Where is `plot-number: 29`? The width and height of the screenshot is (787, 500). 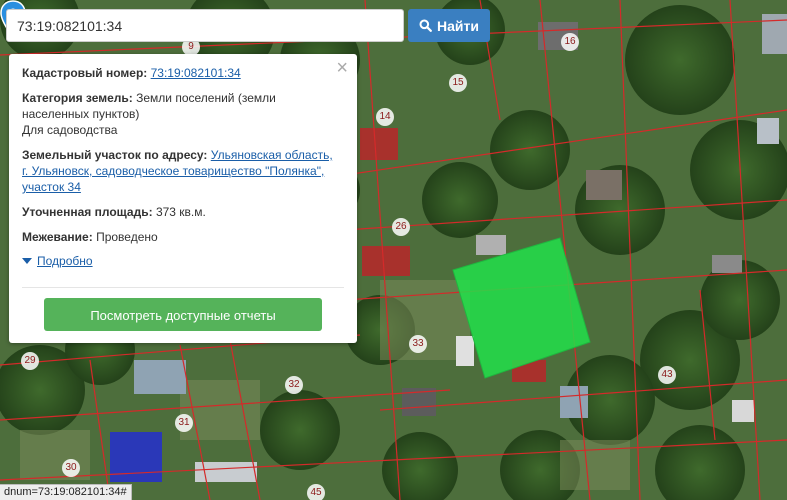
plot-number: 29 is located at coordinates (30, 361).